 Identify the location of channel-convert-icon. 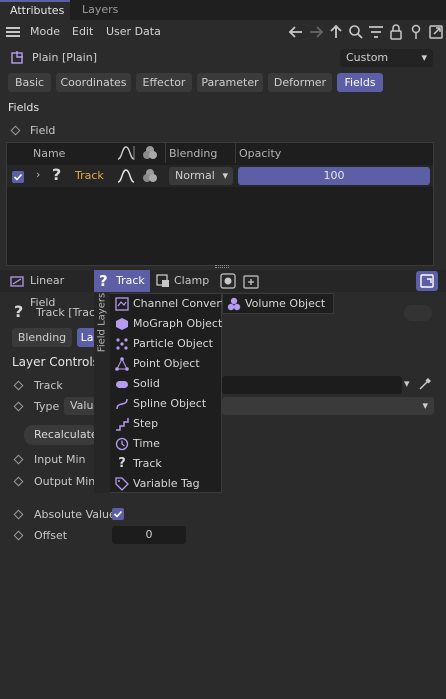
(122, 304).